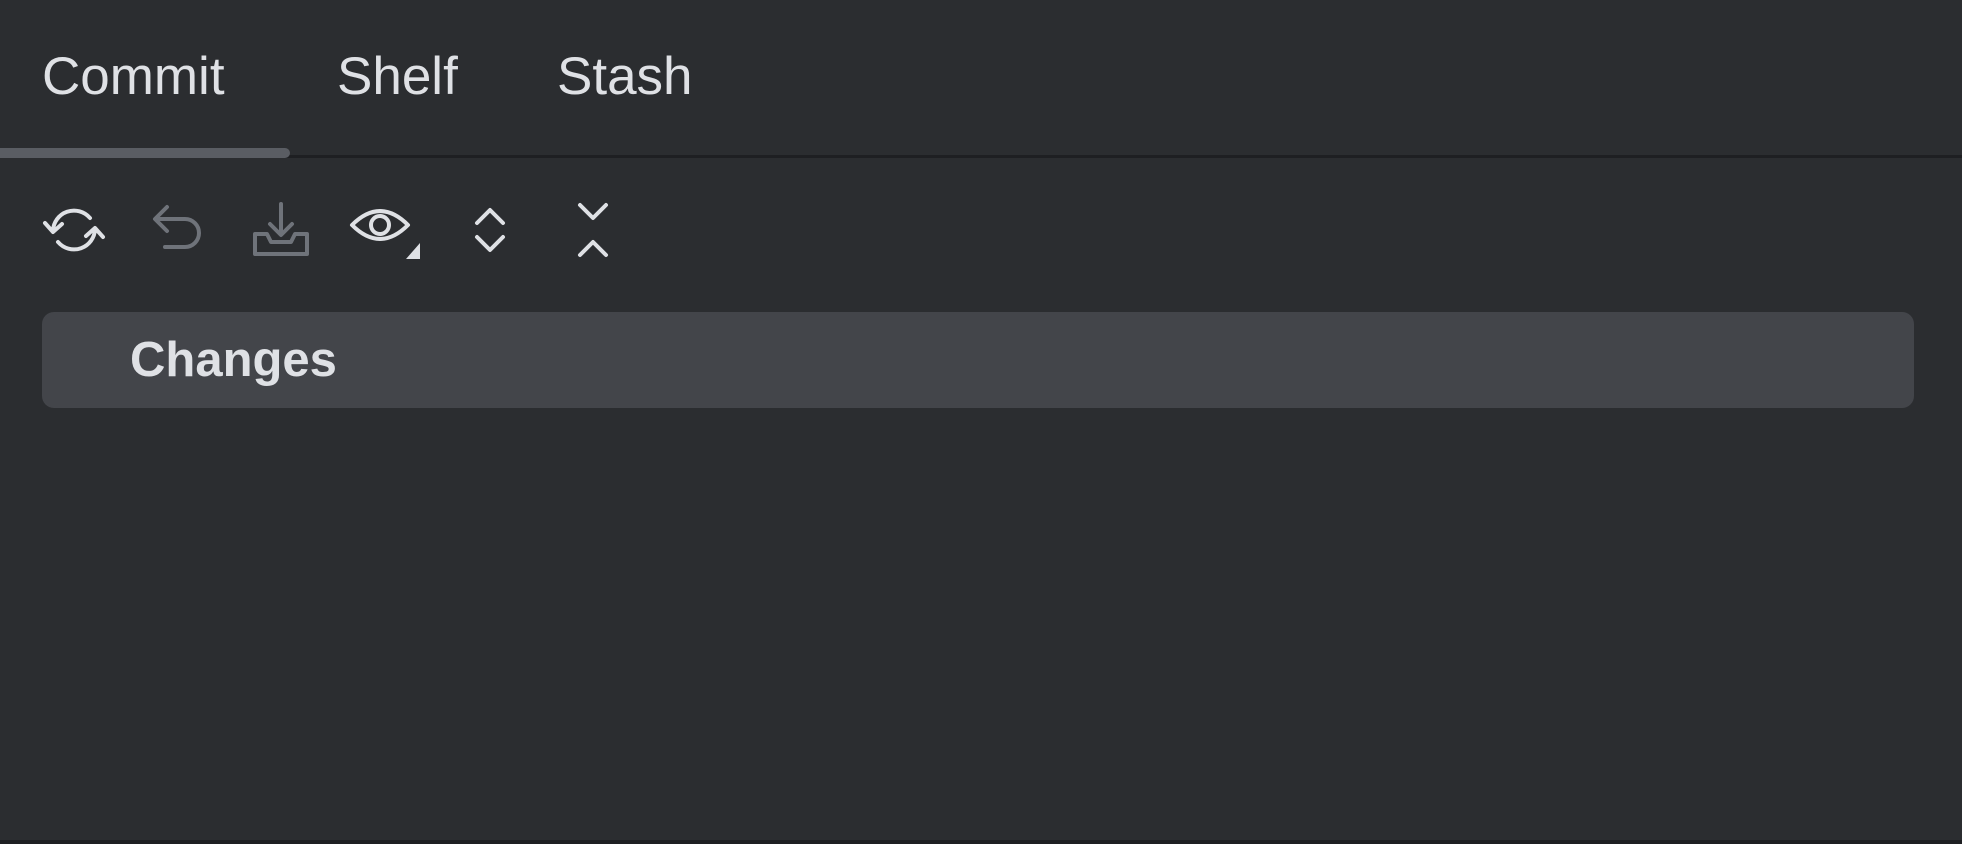  What do you see at coordinates (133, 77) in the screenshot?
I see `tab-commit: Commit` at bounding box center [133, 77].